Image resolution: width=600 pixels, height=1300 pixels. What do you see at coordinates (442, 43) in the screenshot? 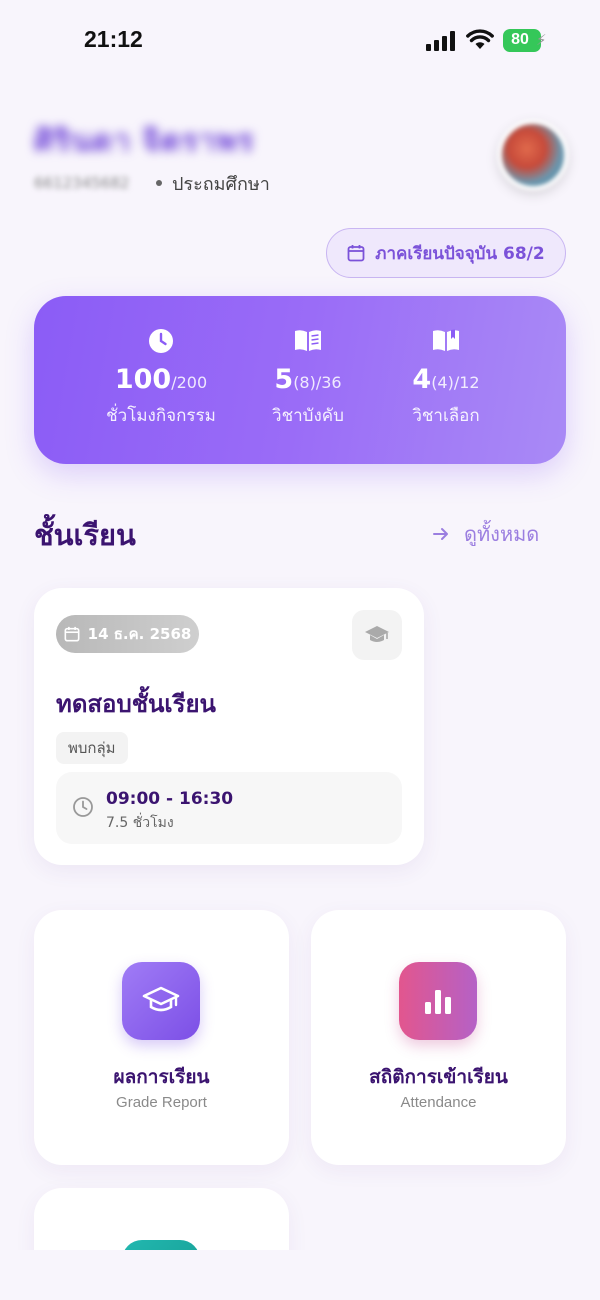
I see `cellular-signal-icon` at bounding box center [442, 43].